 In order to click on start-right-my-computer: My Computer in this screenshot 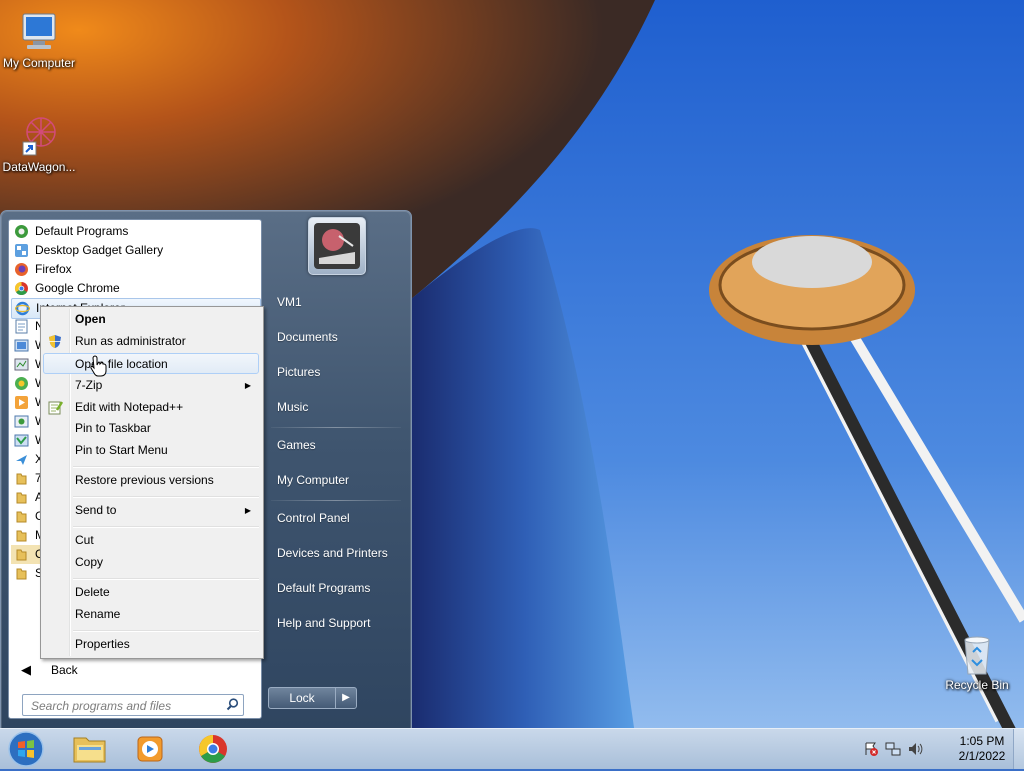, I will do `click(337, 480)`.